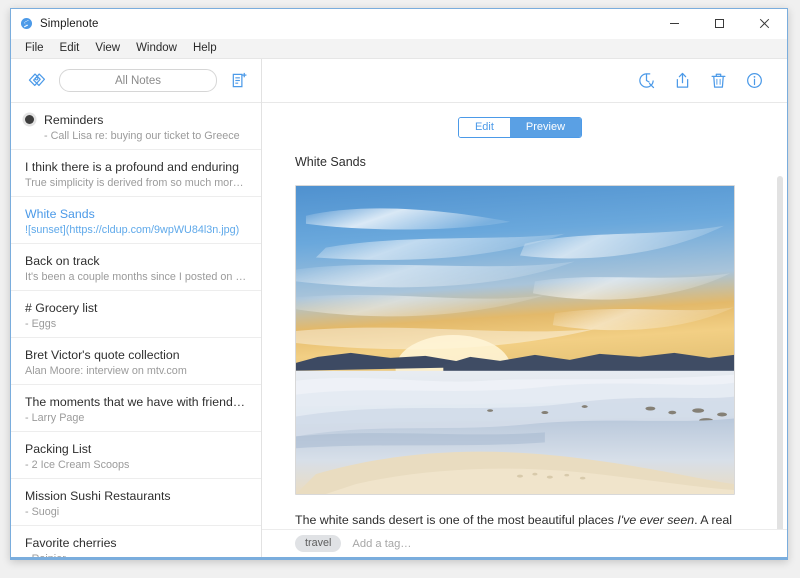 The height and width of the screenshot is (578, 800). What do you see at coordinates (330, 162) in the screenshot?
I see `note-heading: White Sands` at bounding box center [330, 162].